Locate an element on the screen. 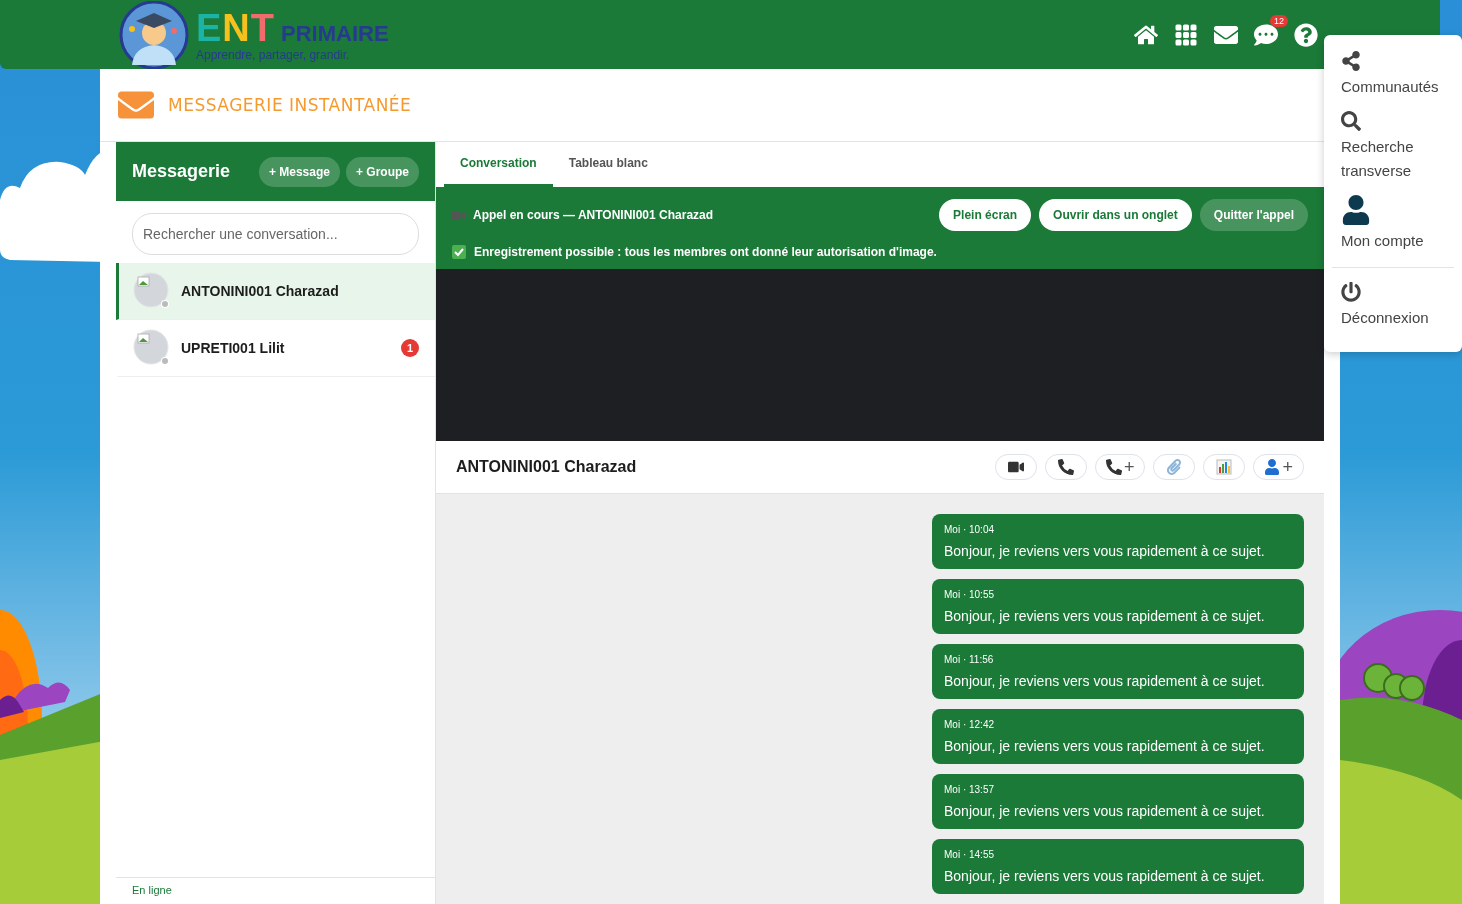  message-meta: Moi · 10:55 is located at coordinates (970, 594).